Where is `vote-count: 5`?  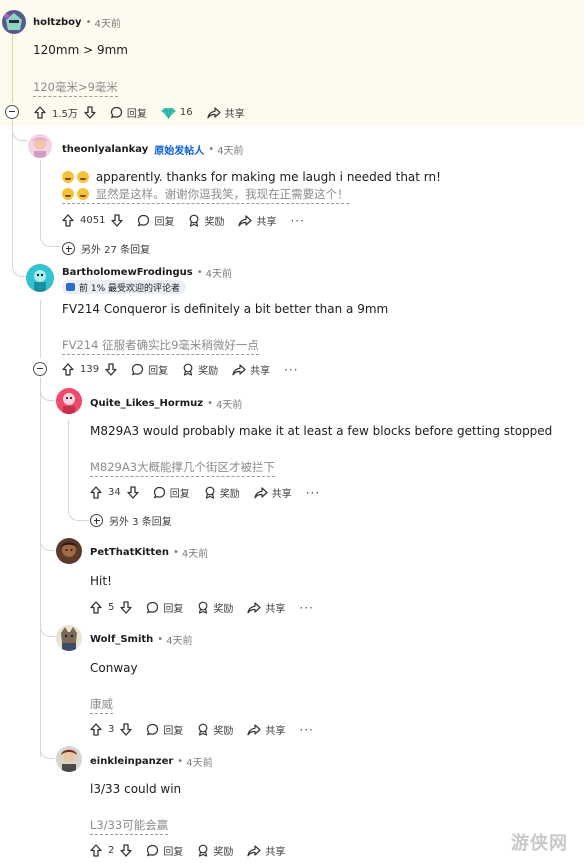
vote-count: 5 is located at coordinates (111, 607).